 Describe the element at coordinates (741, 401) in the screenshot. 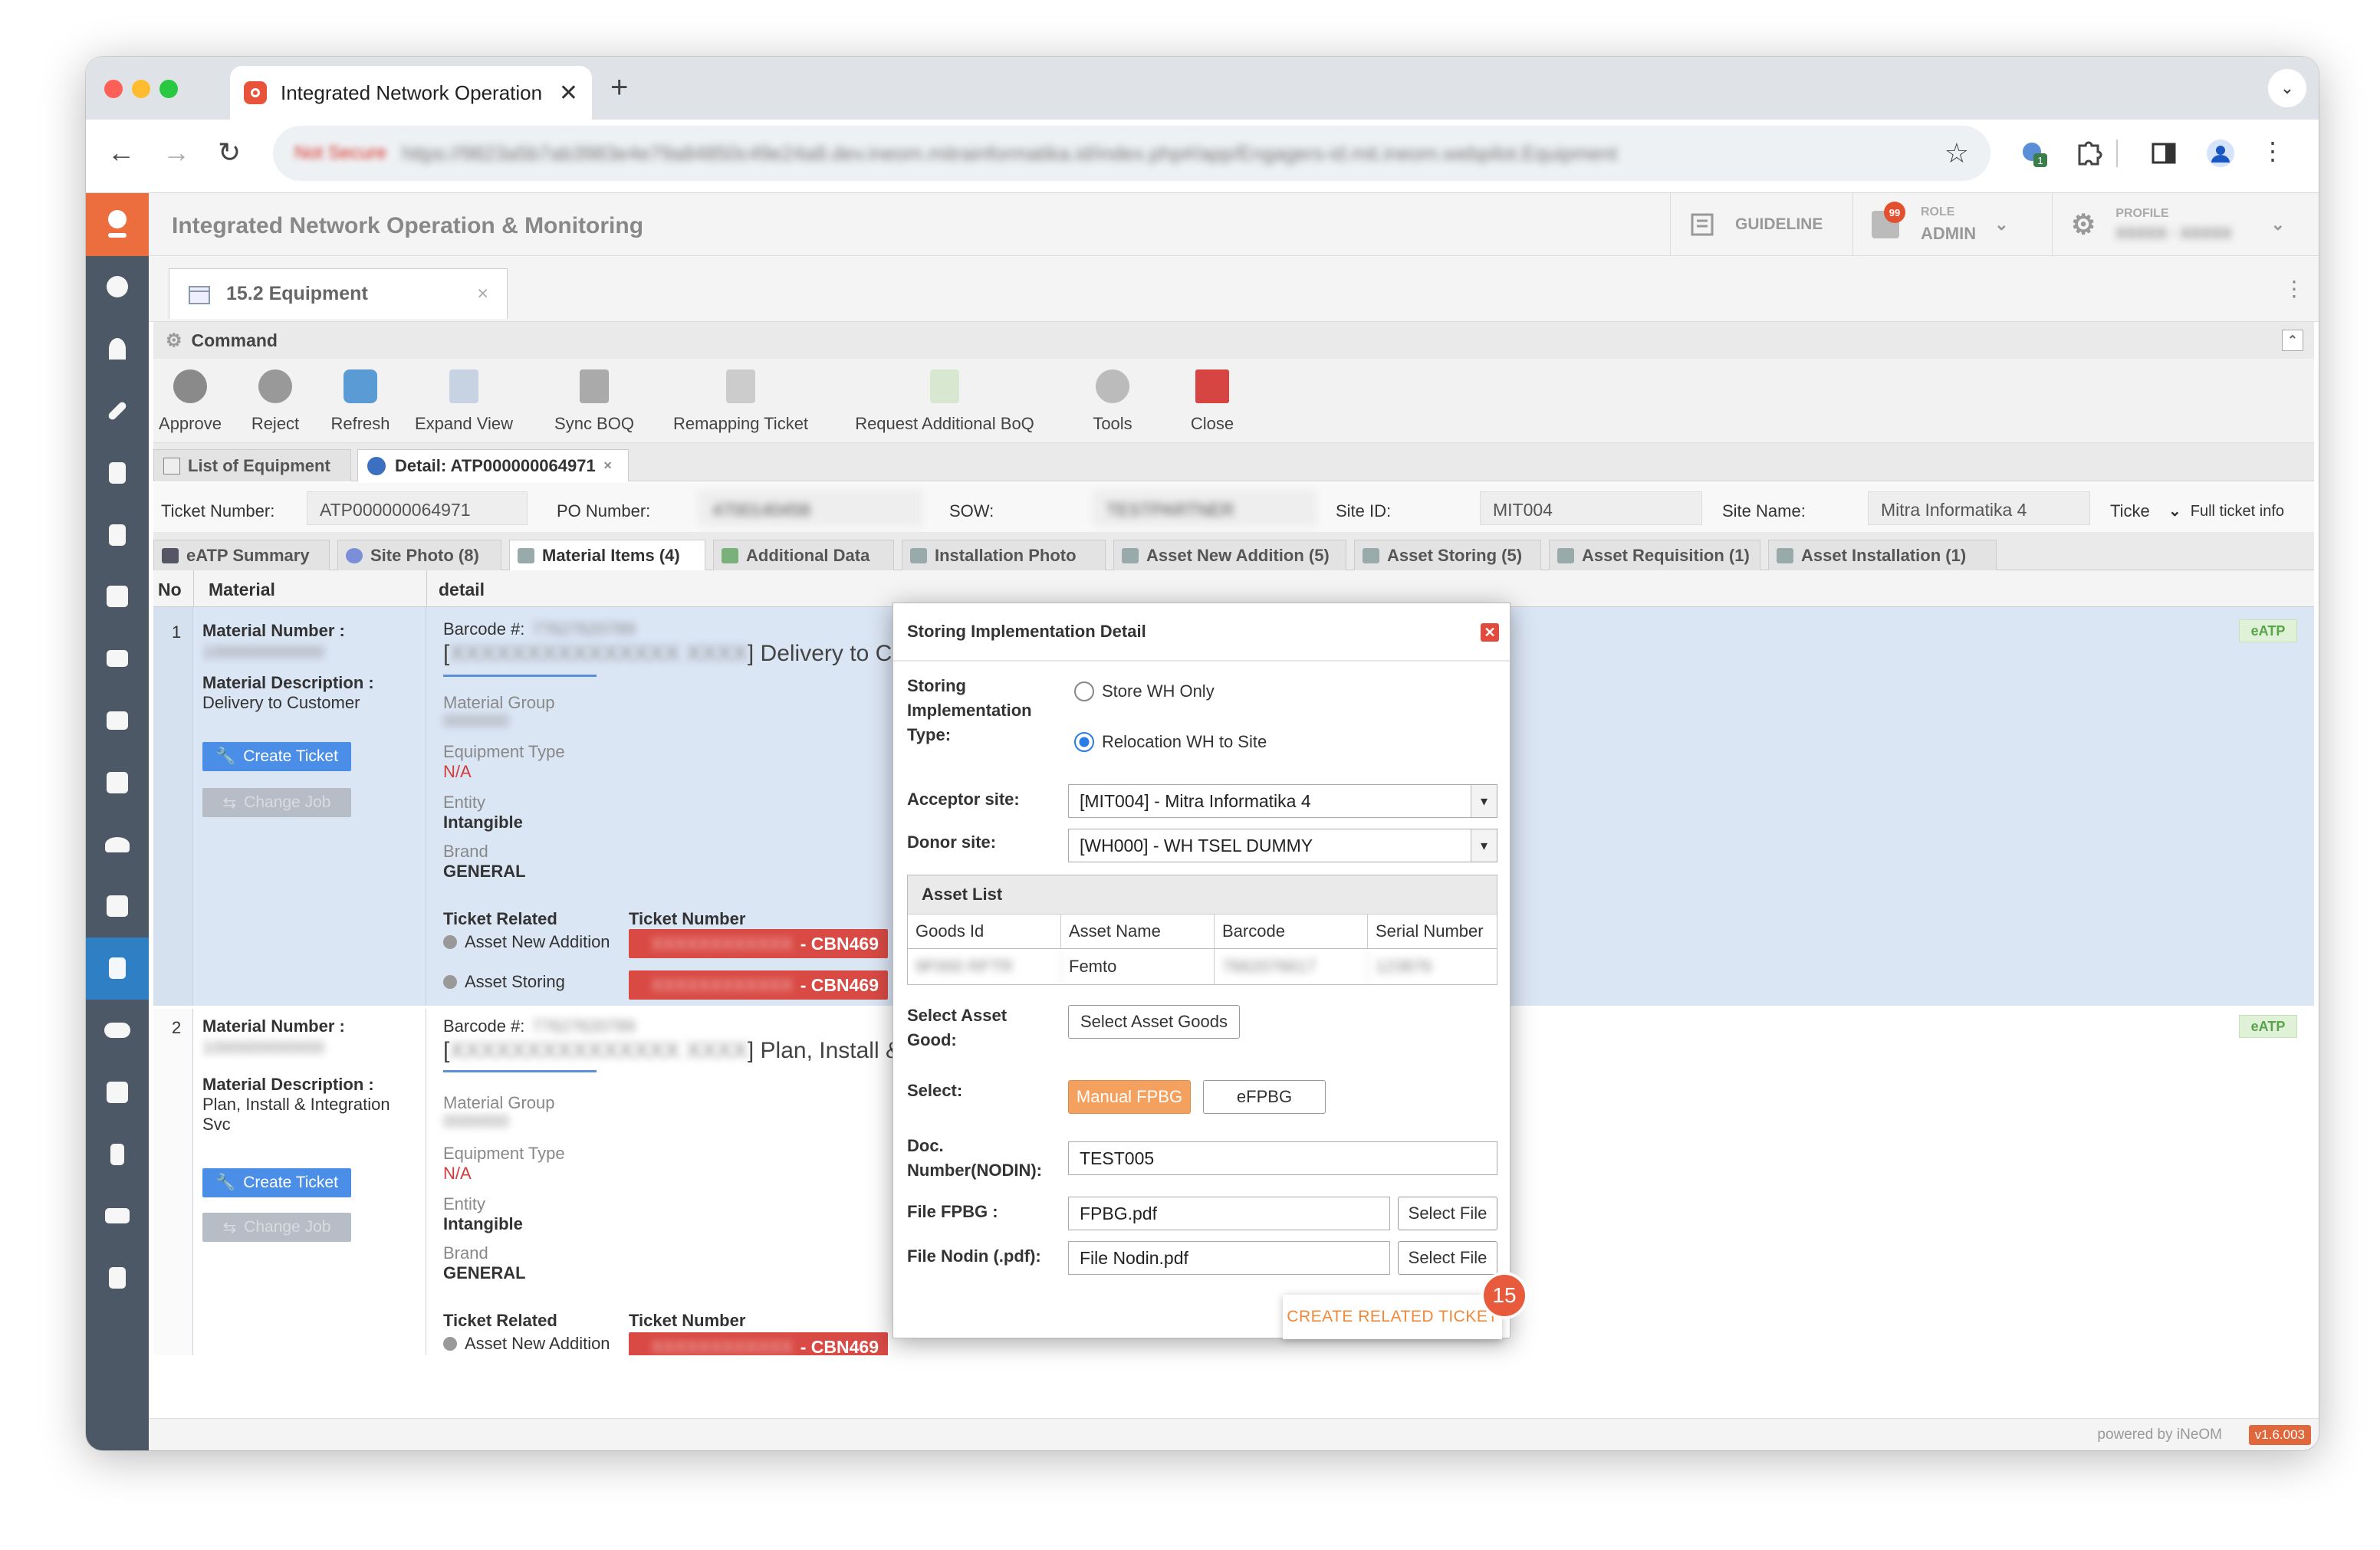

I see `remapping-ticket-button: Remapping Ticket` at that location.